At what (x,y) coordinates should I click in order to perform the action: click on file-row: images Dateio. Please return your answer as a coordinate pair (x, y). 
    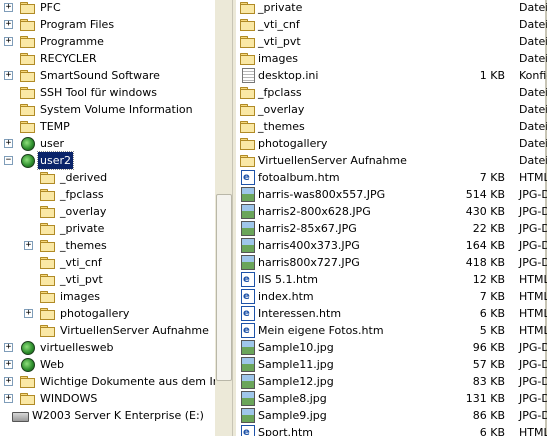
    Looking at the image, I should click on (391, 58).